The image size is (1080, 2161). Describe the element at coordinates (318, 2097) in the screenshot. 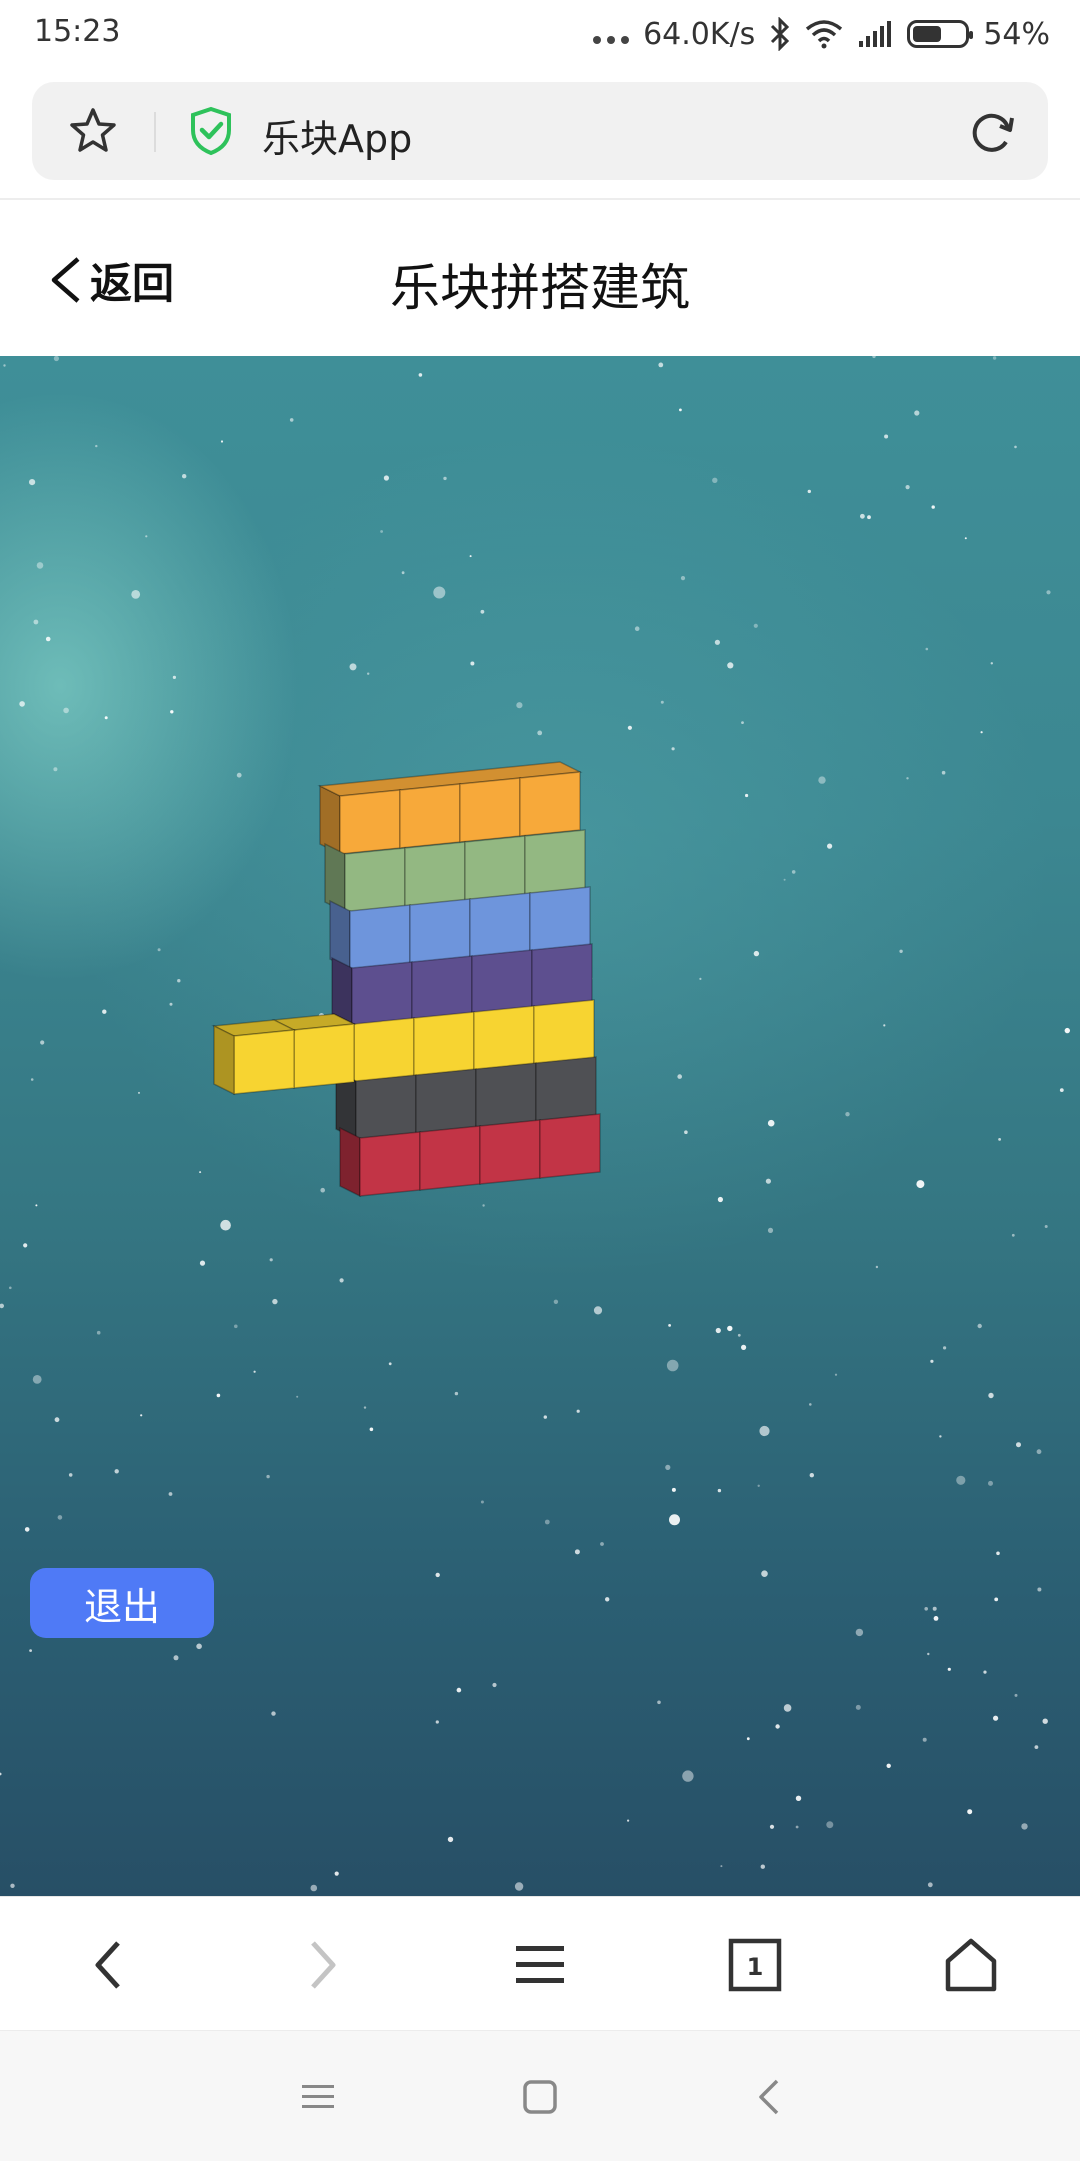

I see `recent-apps-icon` at that location.